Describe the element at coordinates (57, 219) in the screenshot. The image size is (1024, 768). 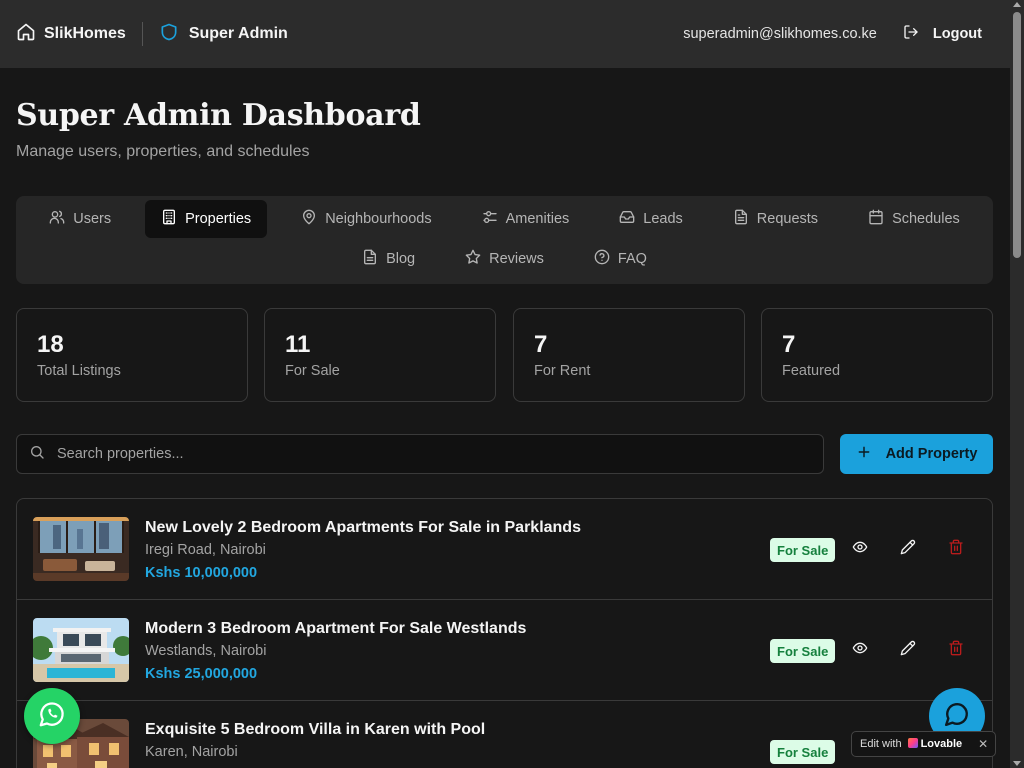
I see `users-icon` at that location.